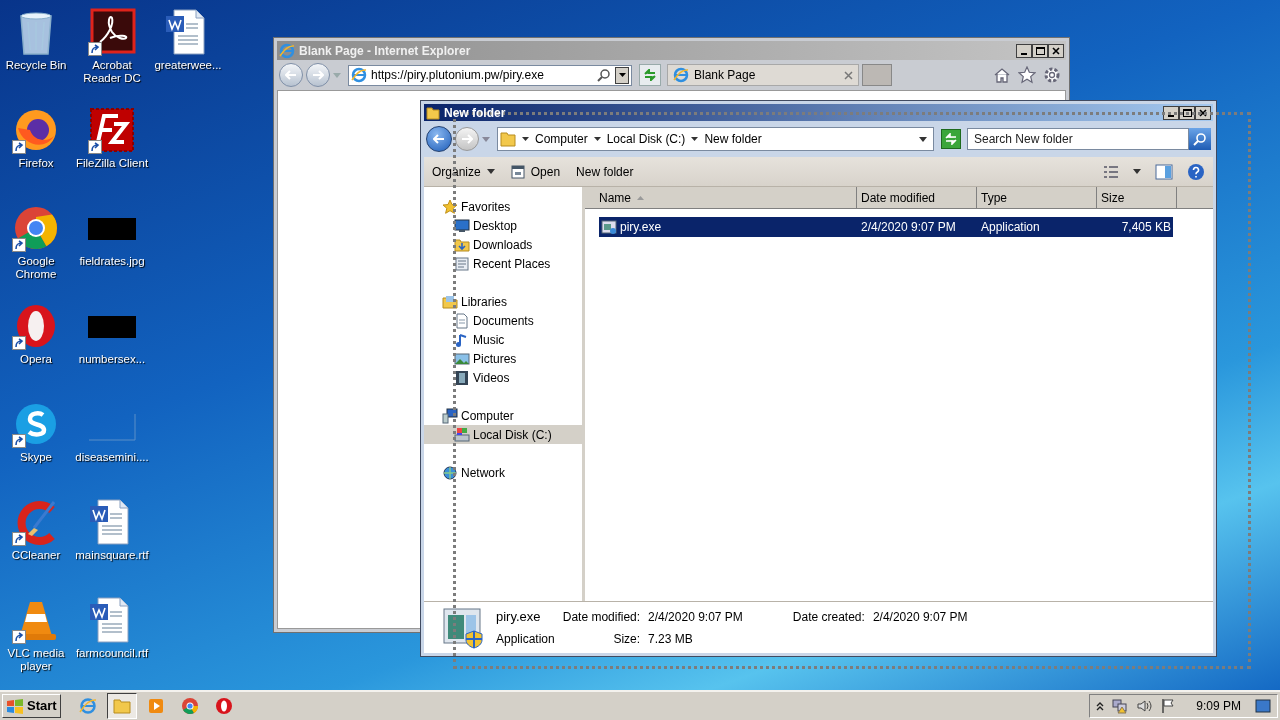 The image size is (1280, 720). I want to click on field-label: Date created:, so click(828, 617).